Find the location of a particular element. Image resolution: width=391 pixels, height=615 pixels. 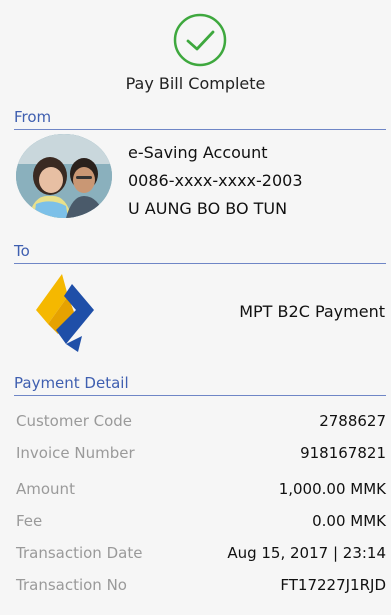

detail-value: 0.00 MMK is located at coordinates (349, 521).